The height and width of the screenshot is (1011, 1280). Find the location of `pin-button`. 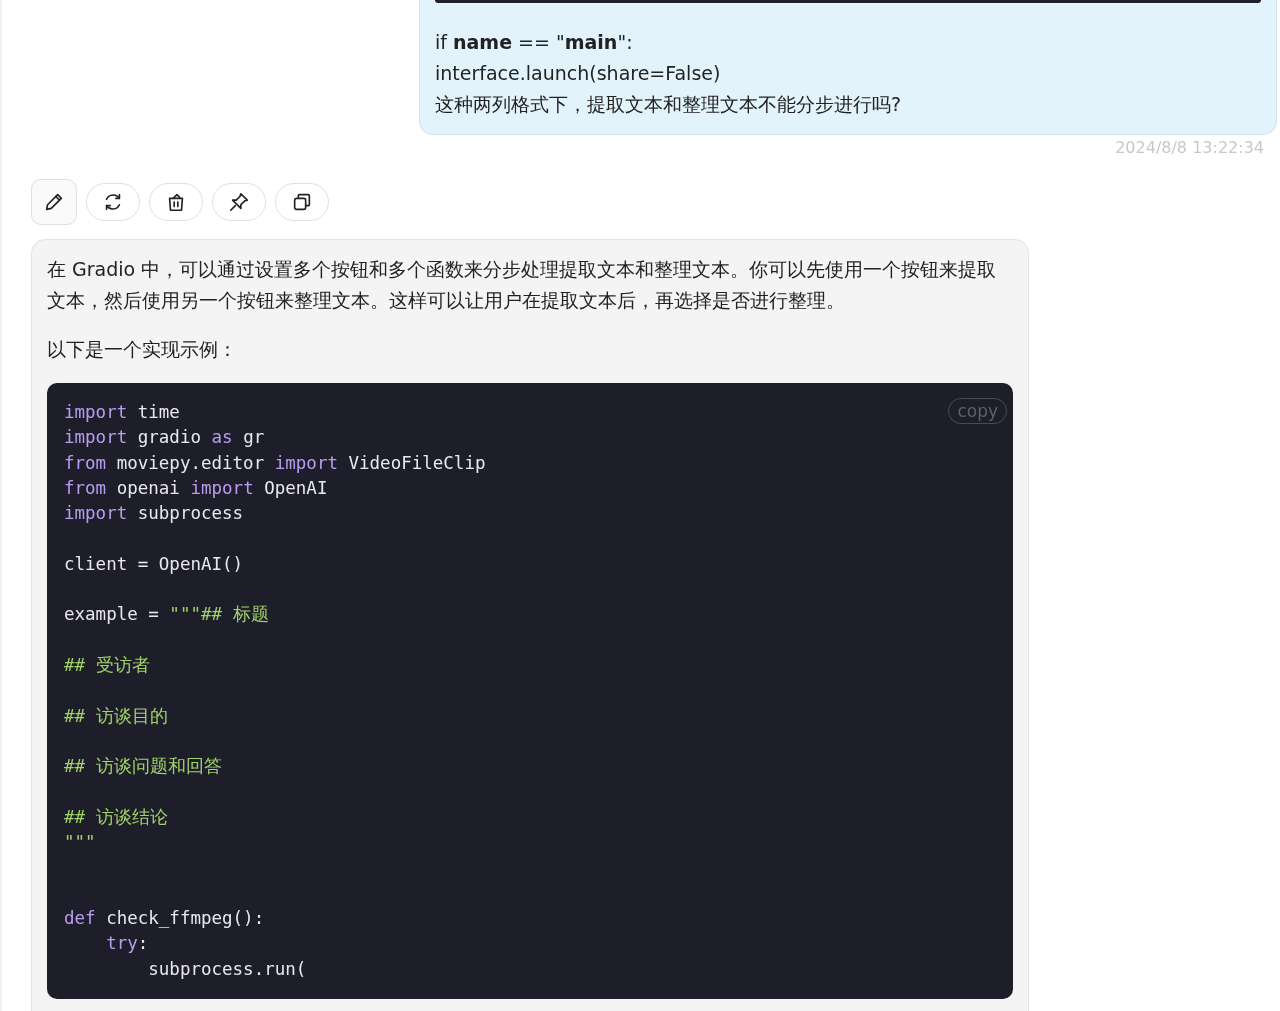

pin-button is located at coordinates (239, 202).